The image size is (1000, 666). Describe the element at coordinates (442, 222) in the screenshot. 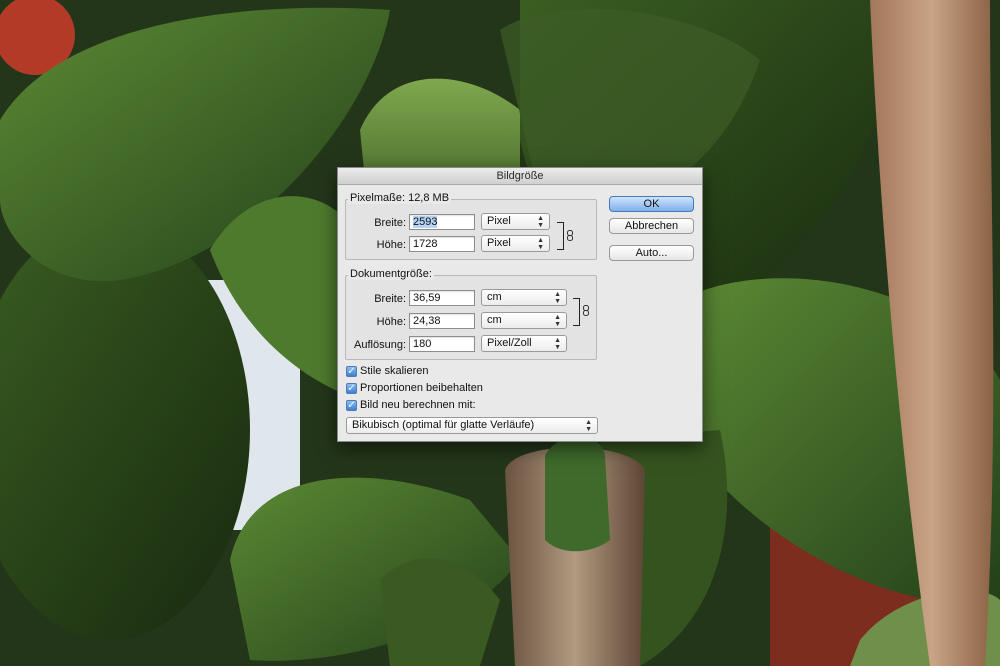

I see `pixel-width-field: 2593` at that location.